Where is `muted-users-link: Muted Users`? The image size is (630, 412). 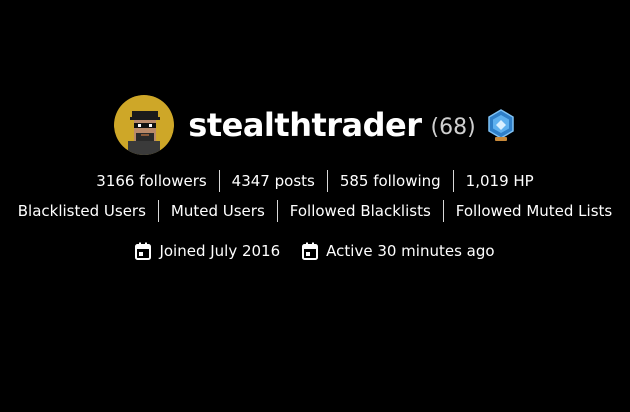
muted-users-link: Muted Users is located at coordinates (218, 211).